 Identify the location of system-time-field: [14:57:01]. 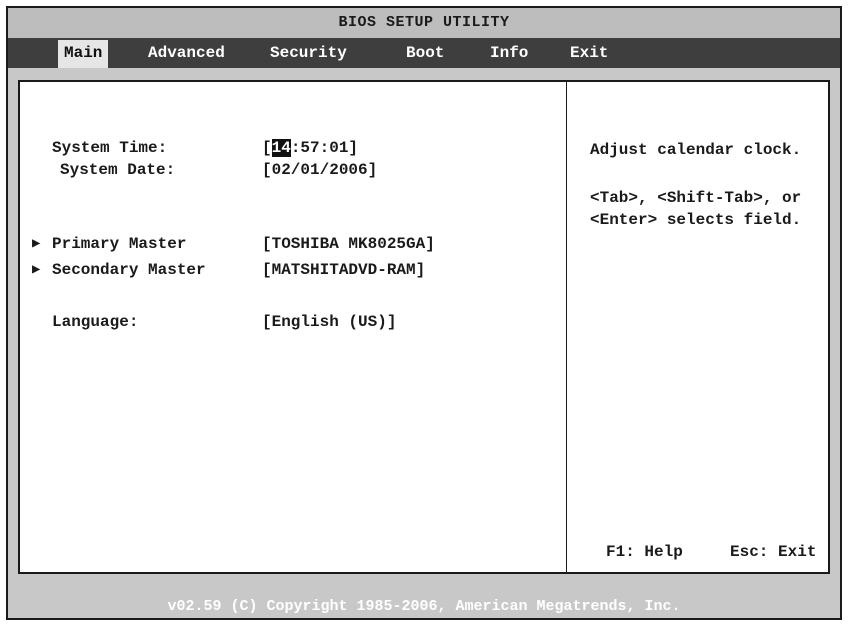
(310, 148).